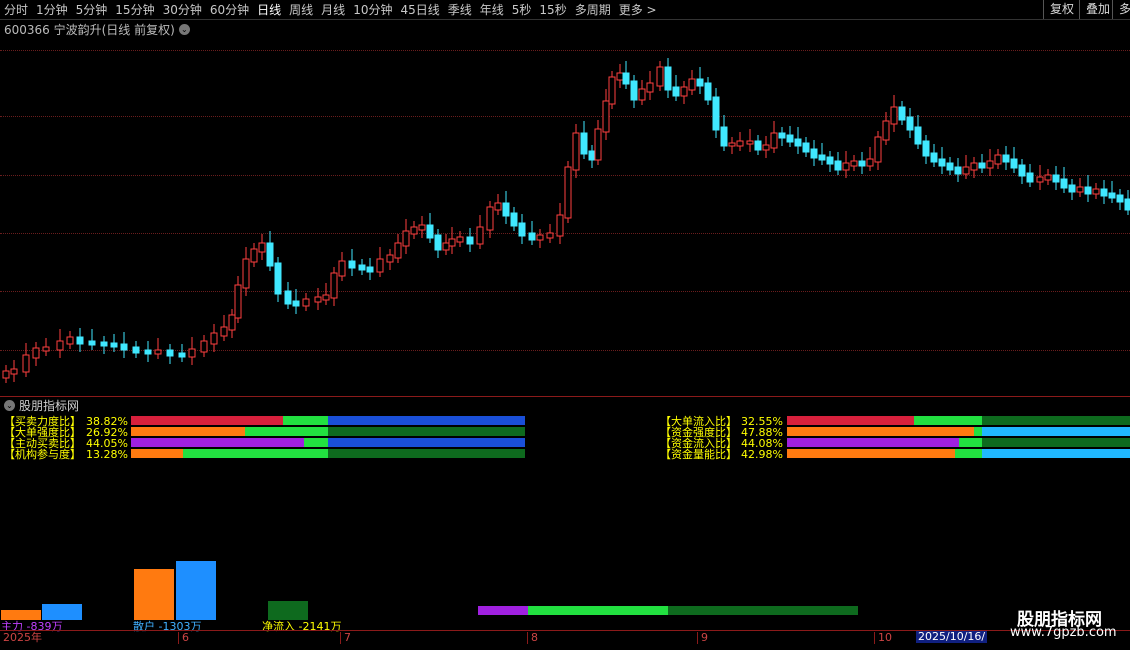  Describe the element at coordinates (22, 637) in the screenshot. I see `date-tick: 2025年` at that location.